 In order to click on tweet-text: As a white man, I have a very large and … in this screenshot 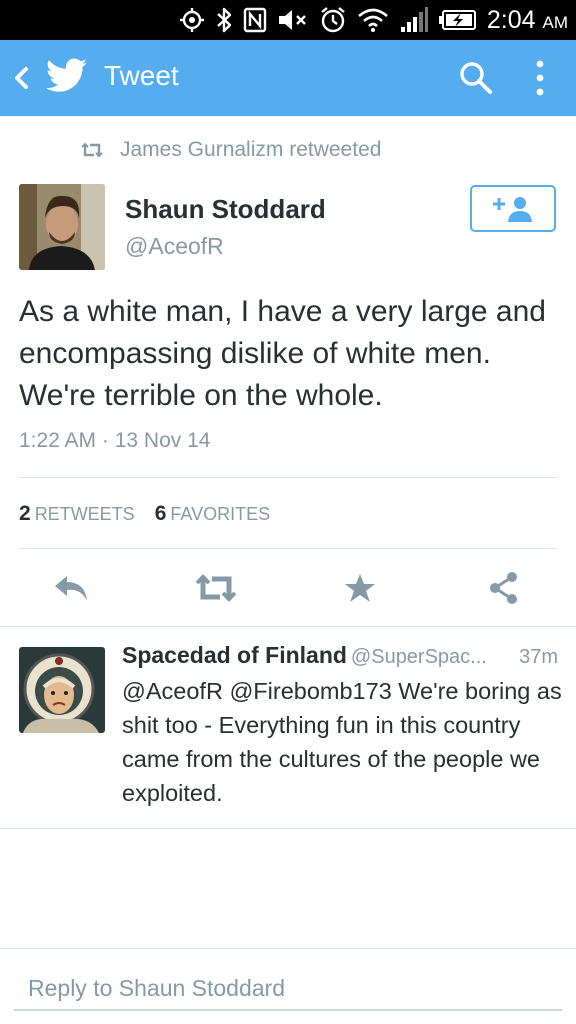, I will do `click(282, 353)`.